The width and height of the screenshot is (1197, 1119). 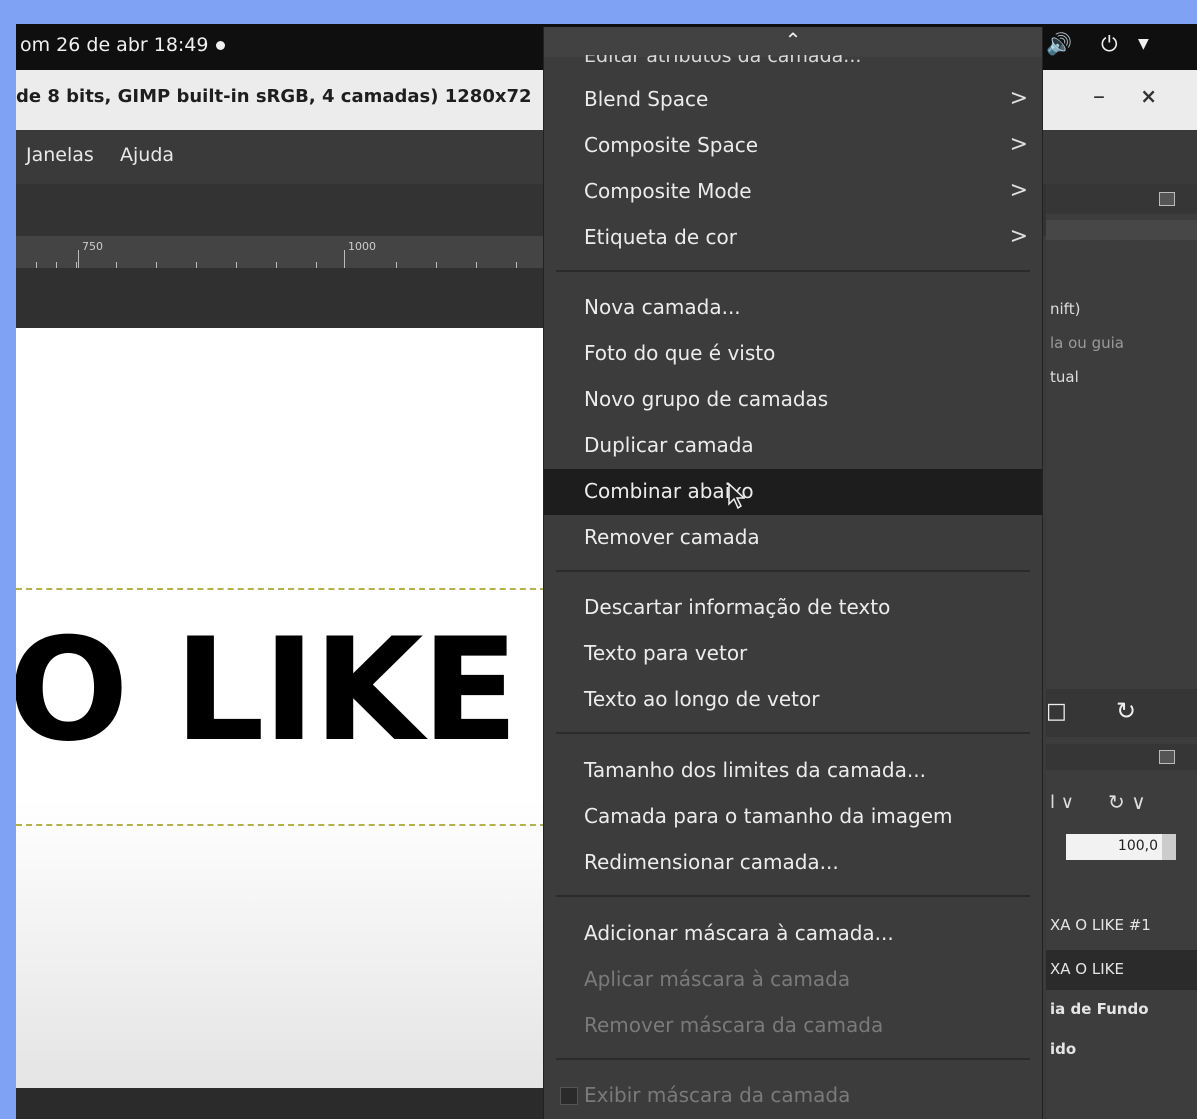 What do you see at coordinates (793, 538) in the screenshot?
I see `menu-item-remover-camada: Remover camada` at bounding box center [793, 538].